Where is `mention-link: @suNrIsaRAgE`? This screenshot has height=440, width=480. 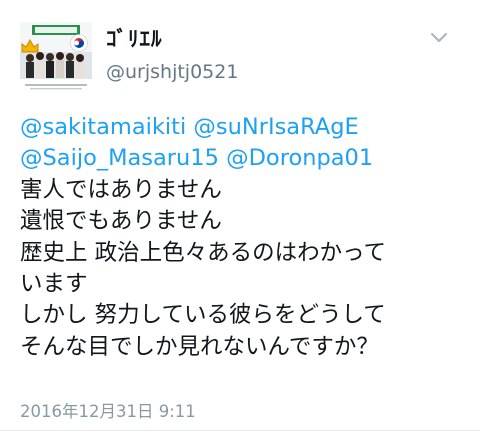 mention-link: @suNrIsaRAgE is located at coordinates (275, 127).